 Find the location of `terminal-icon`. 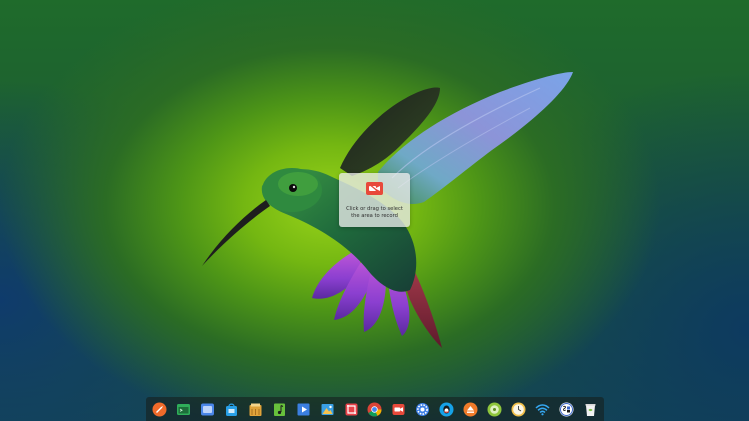

terminal-icon is located at coordinates (183, 409).